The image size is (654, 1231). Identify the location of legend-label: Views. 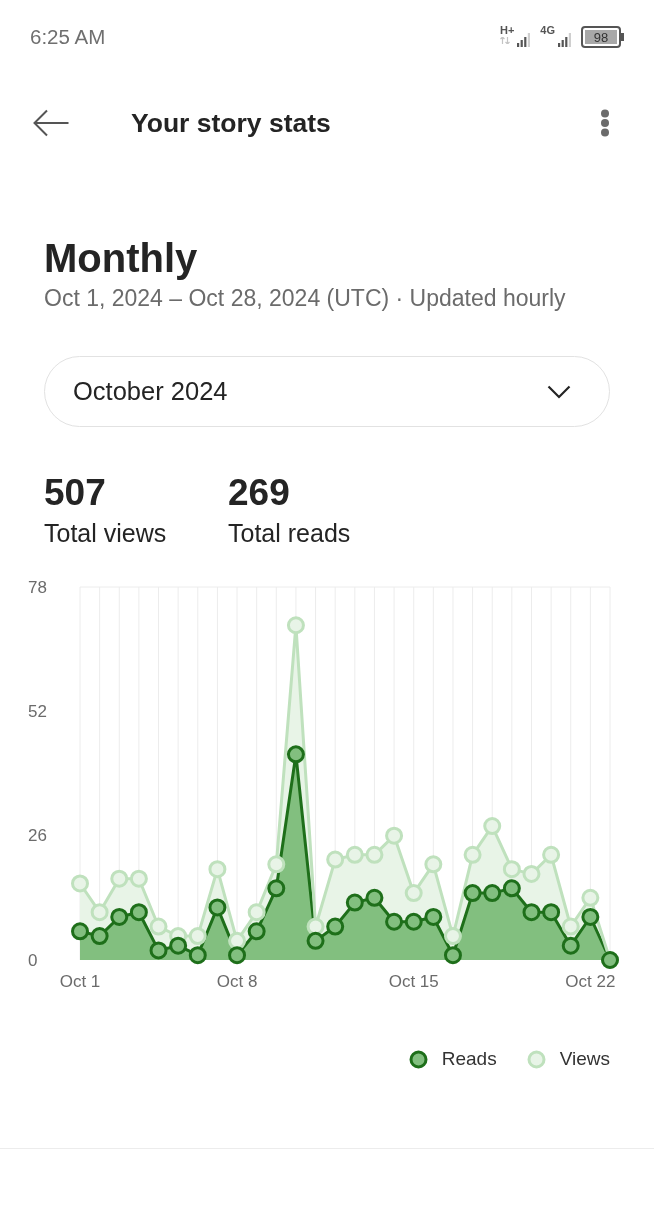
(584, 1059).